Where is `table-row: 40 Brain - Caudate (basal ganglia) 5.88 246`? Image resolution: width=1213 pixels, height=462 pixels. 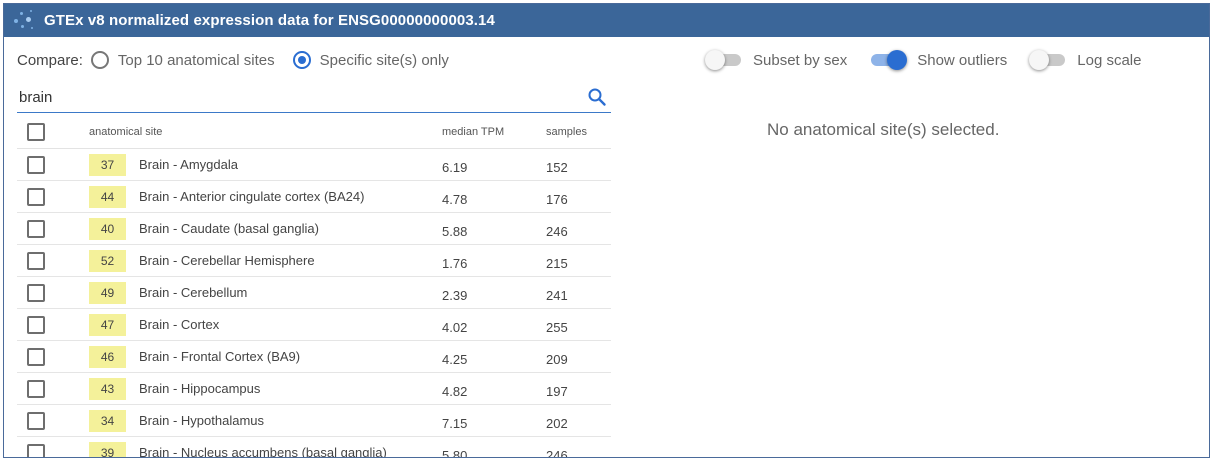 table-row: 40 Brain - Caudate (basal ganglia) 5.88 246 is located at coordinates (314, 229).